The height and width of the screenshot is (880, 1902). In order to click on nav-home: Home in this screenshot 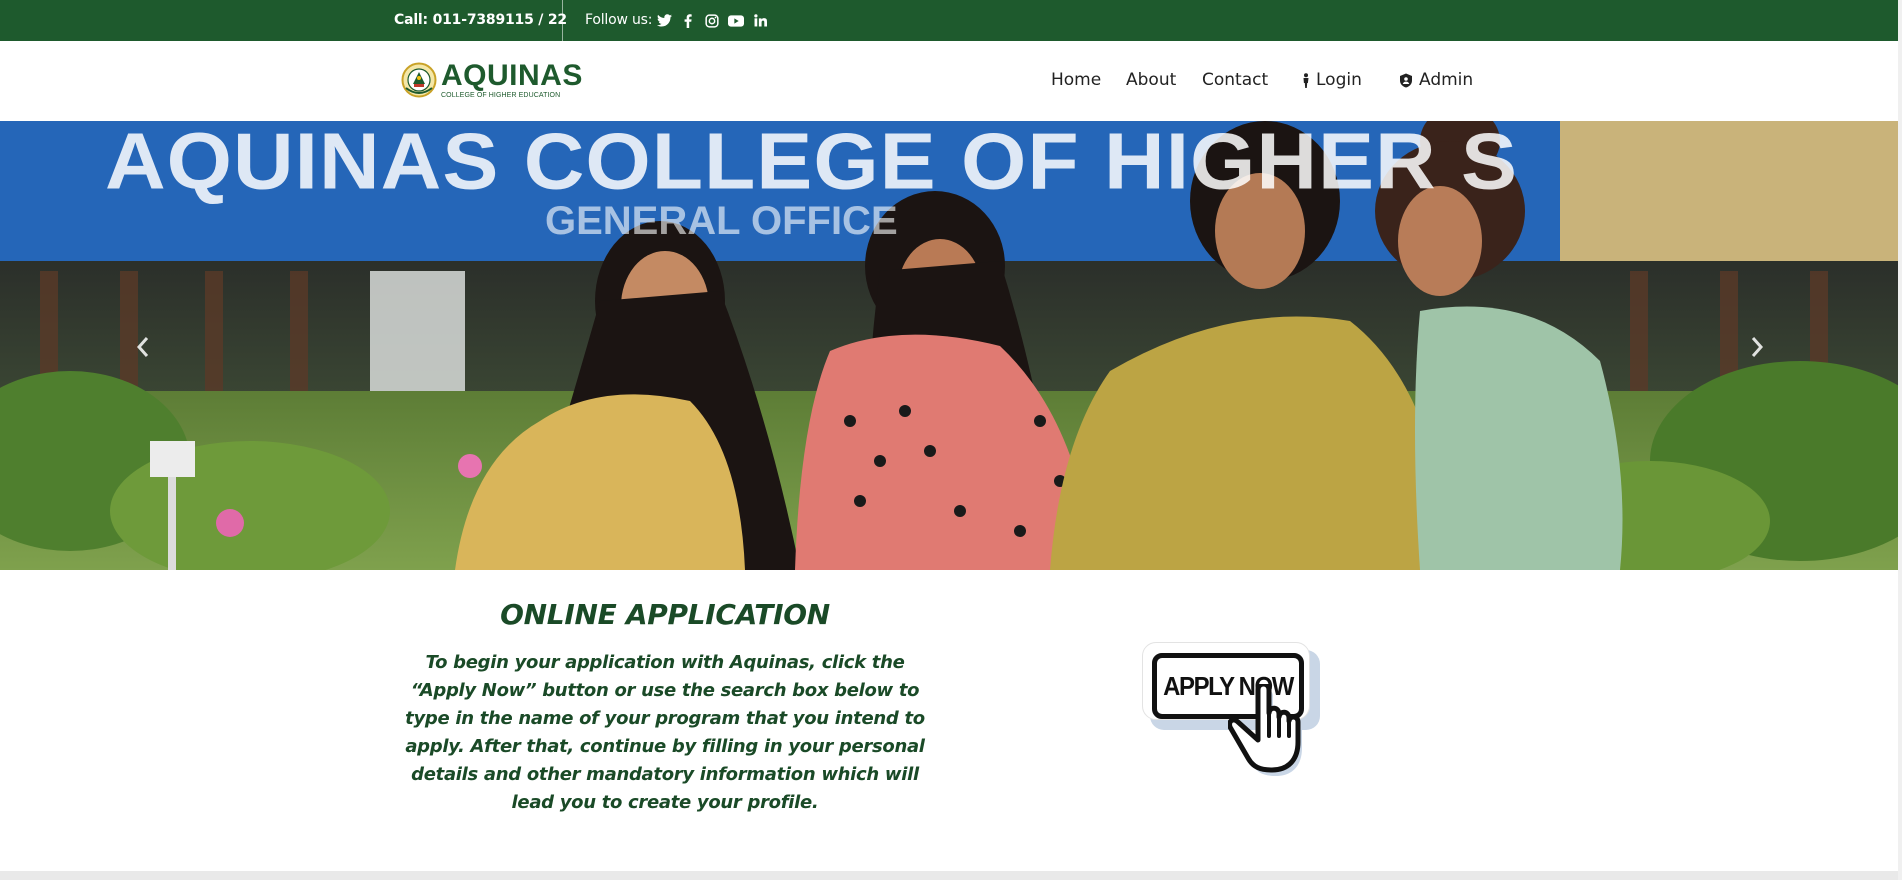, I will do `click(1076, 80)`.